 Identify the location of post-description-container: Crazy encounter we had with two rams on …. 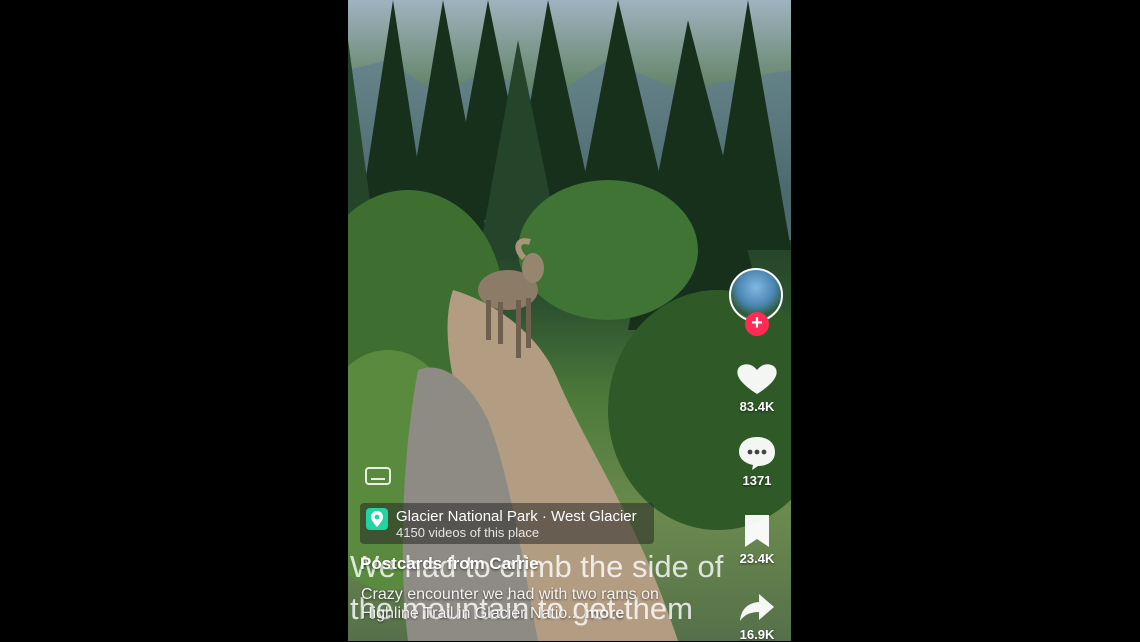
(521, 604).